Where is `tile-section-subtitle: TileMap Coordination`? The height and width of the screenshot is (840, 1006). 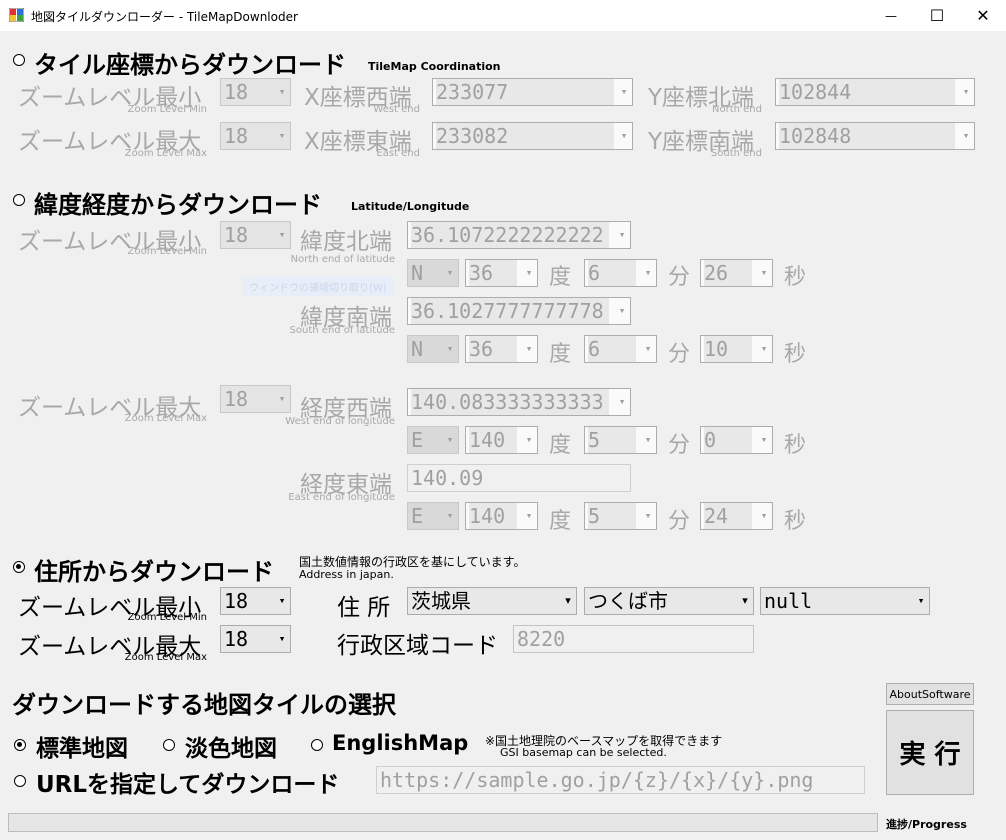
tile-section-subtitle: TileMap Coordination is located at coordinates (434, 66).